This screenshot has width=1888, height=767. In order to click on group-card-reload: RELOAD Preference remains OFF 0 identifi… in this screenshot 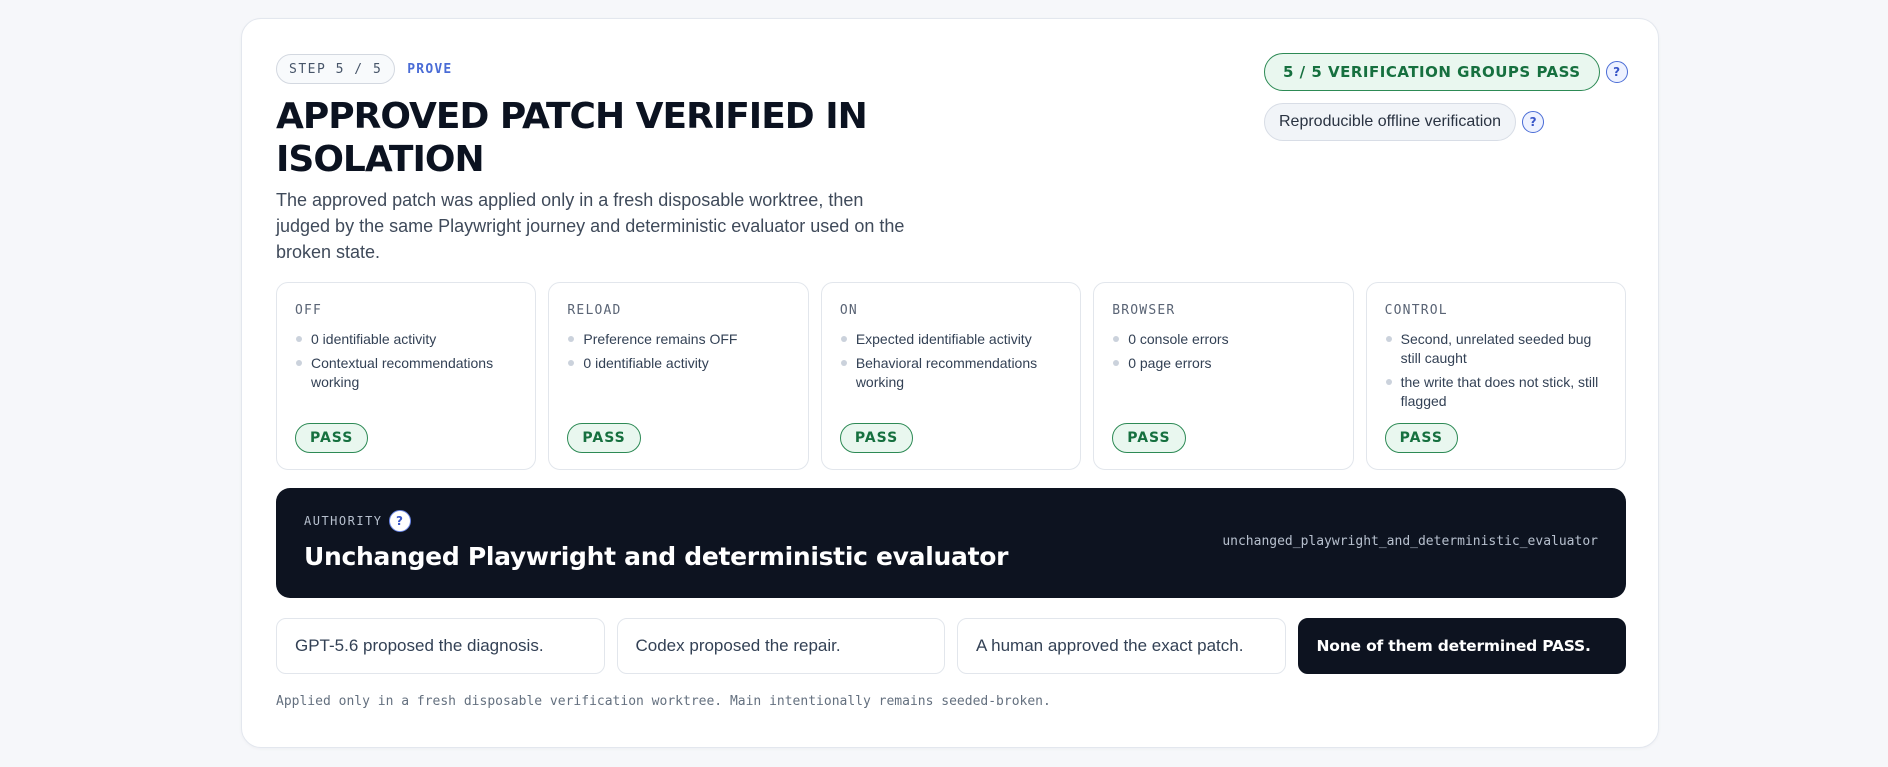, I will do `click(678, 376)`.